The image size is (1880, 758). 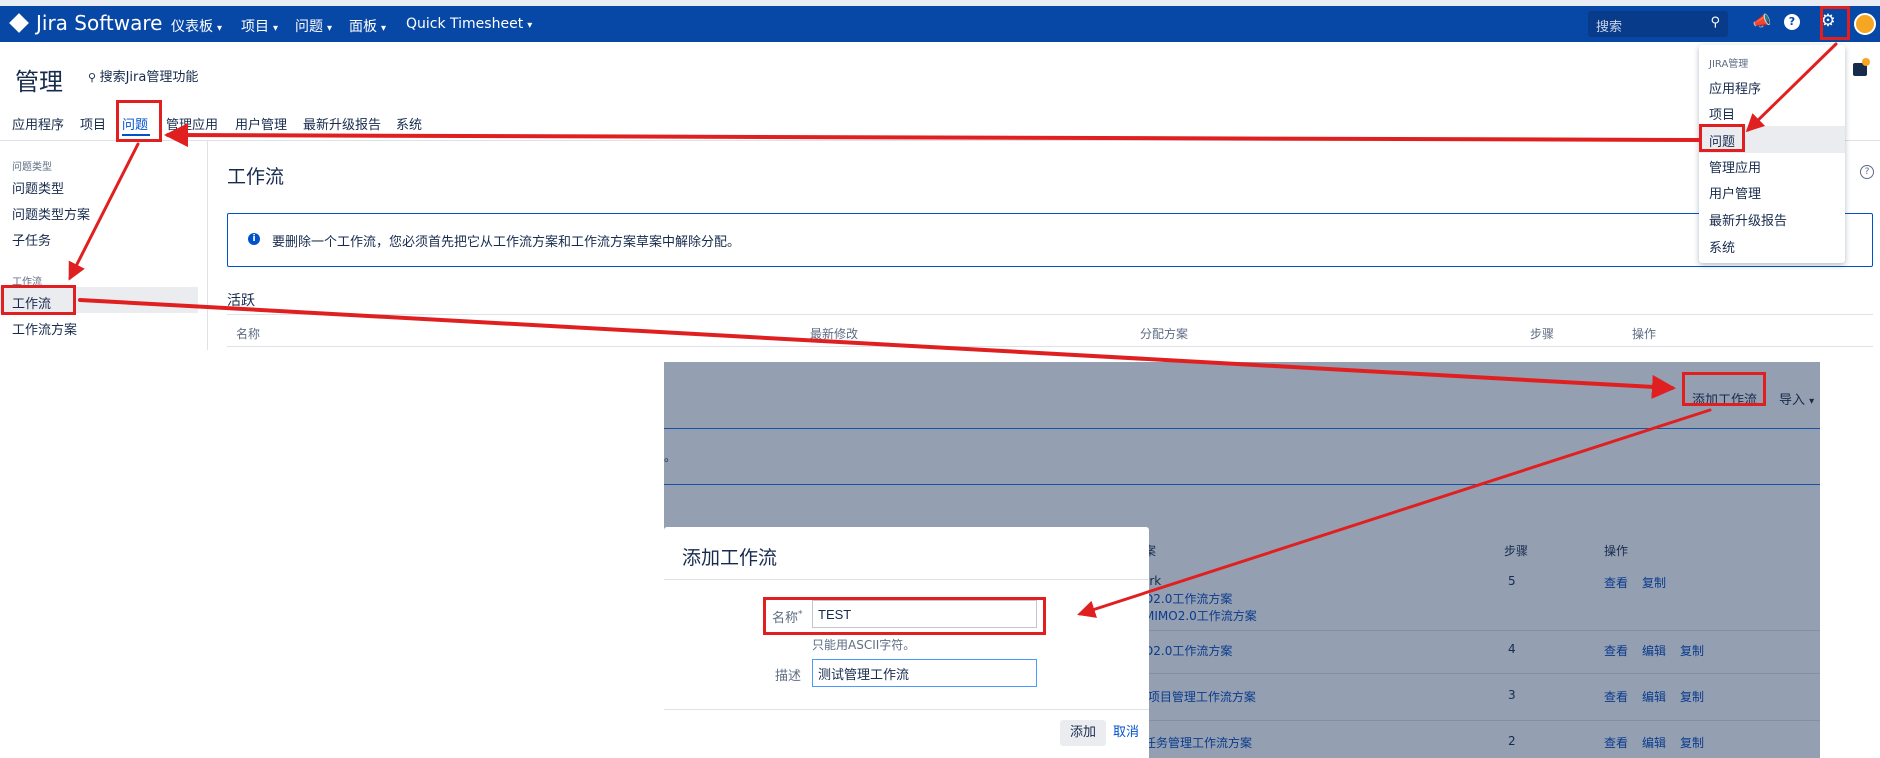 What do you see at coordinates (877, 348) in the screenshot?
I see `arrow-workflows-to-add-button` at bounding box center [877, 348].